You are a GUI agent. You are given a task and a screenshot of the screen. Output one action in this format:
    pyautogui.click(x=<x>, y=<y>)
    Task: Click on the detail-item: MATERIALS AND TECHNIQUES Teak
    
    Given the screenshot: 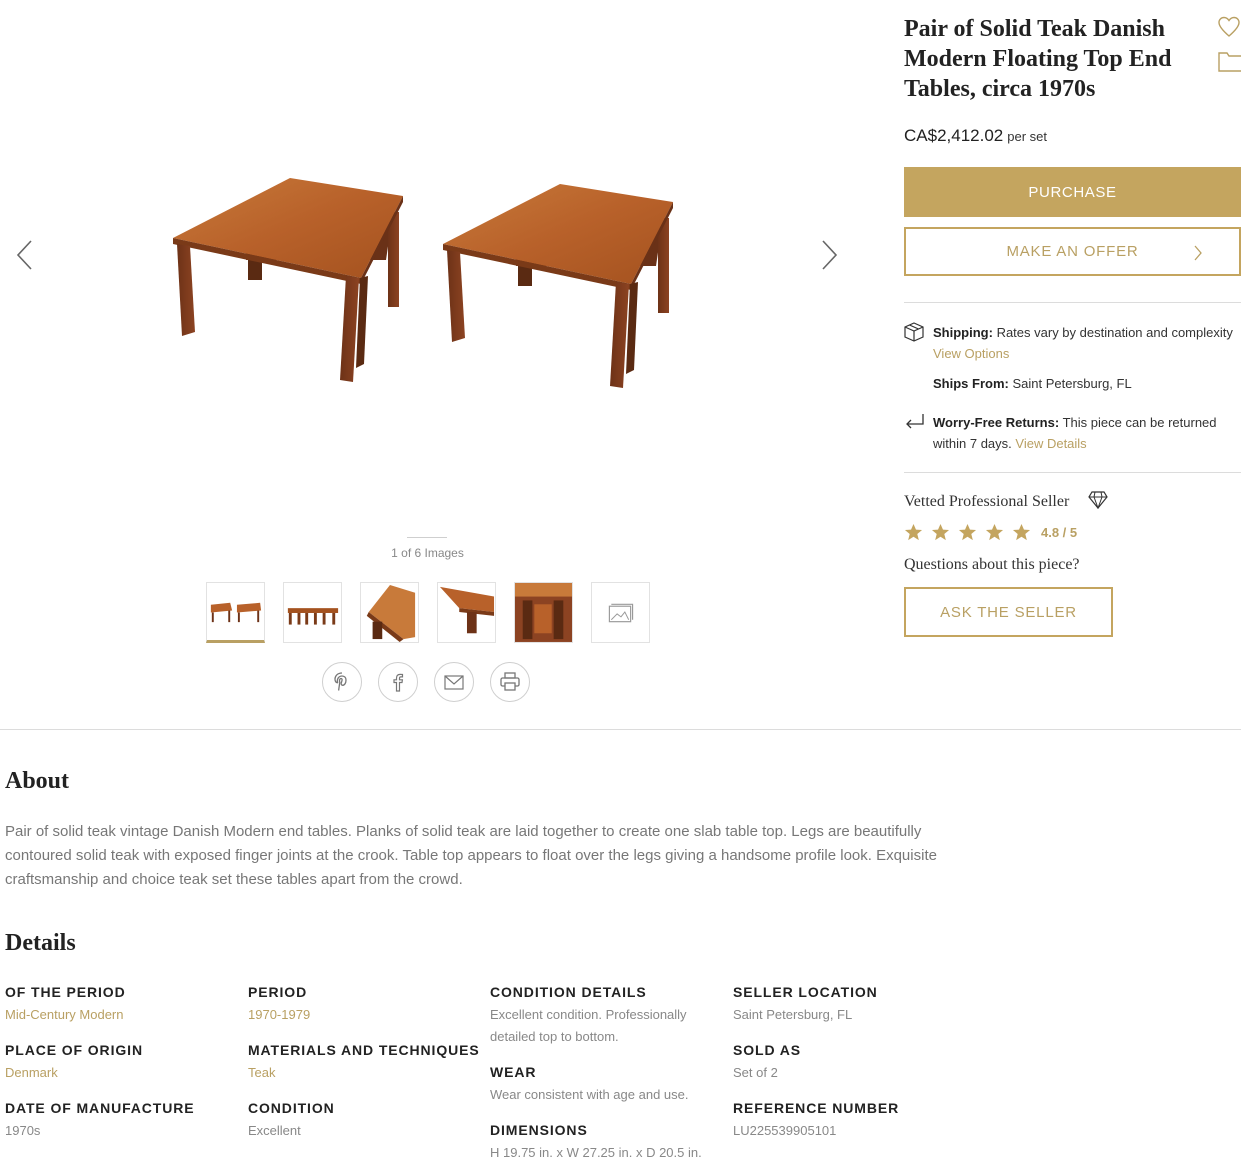 What is the action you would take?
    pyautogui.click(x=366, y=1062)
    